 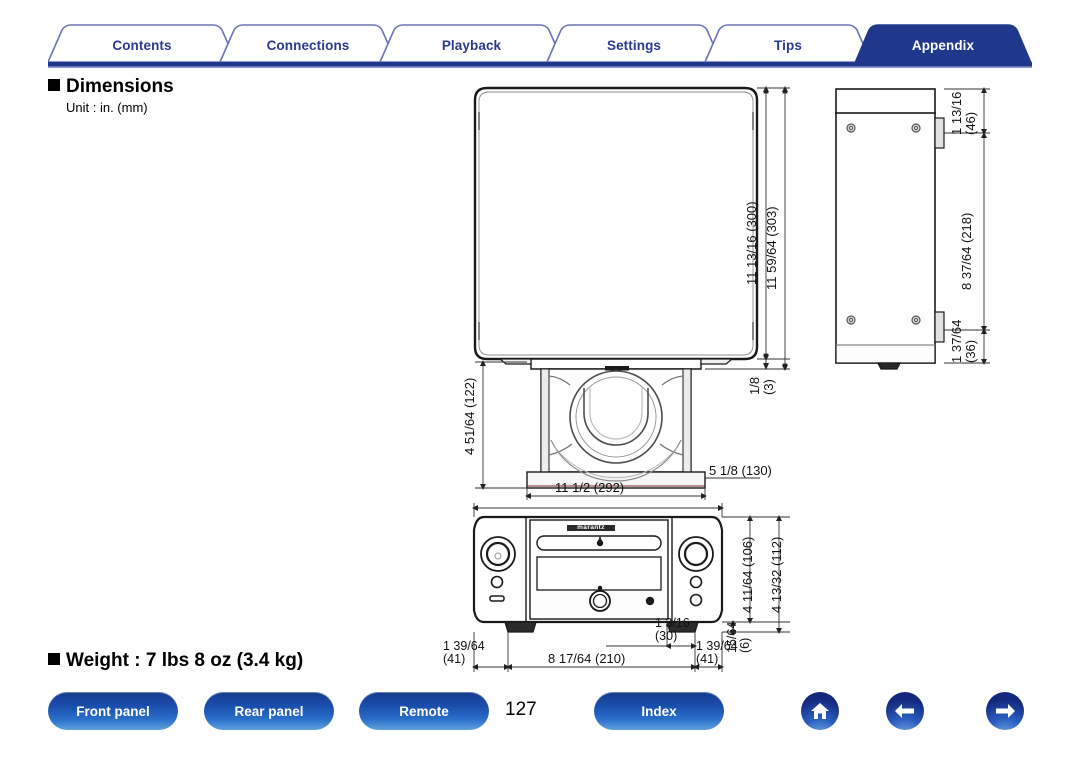 What do you see at coordinates (111, 87) in the screenshot?
I see `dimensions-heading: Dimensions` at bounding box center [111, 87].